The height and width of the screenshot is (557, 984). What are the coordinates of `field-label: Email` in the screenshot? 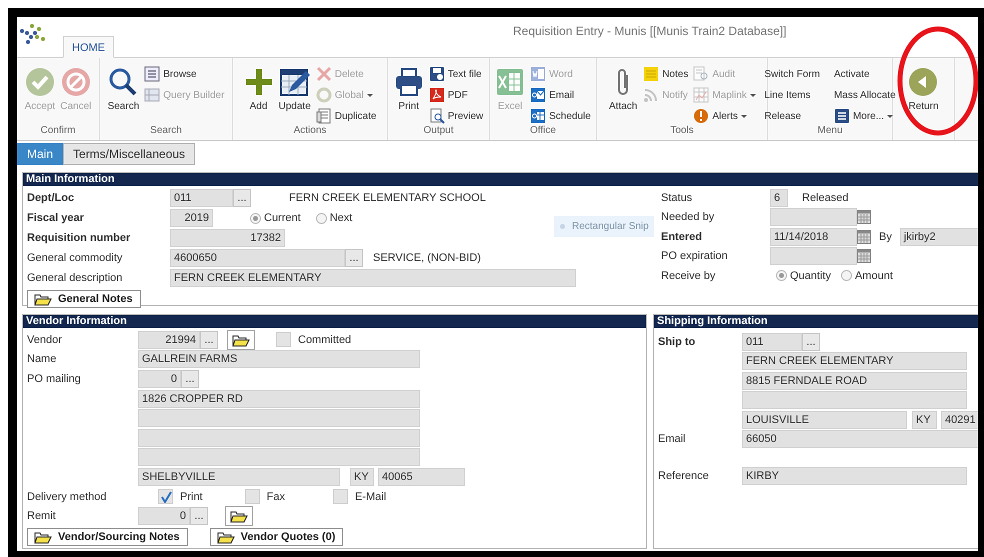 It's located at (672, 439).